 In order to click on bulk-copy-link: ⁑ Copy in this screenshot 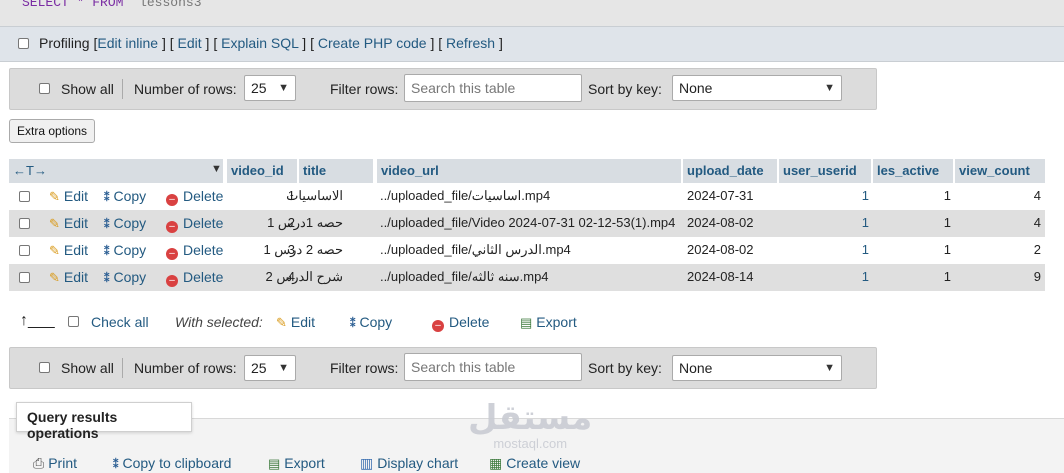, I will do `click(371, 322)`.